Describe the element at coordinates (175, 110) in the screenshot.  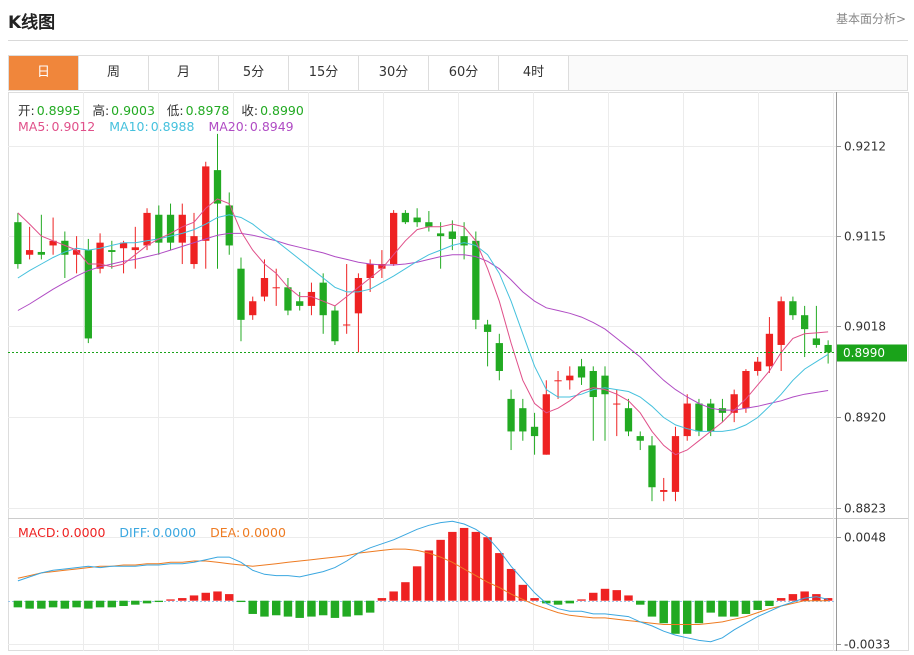
I see `low-label: 低:` at that location.